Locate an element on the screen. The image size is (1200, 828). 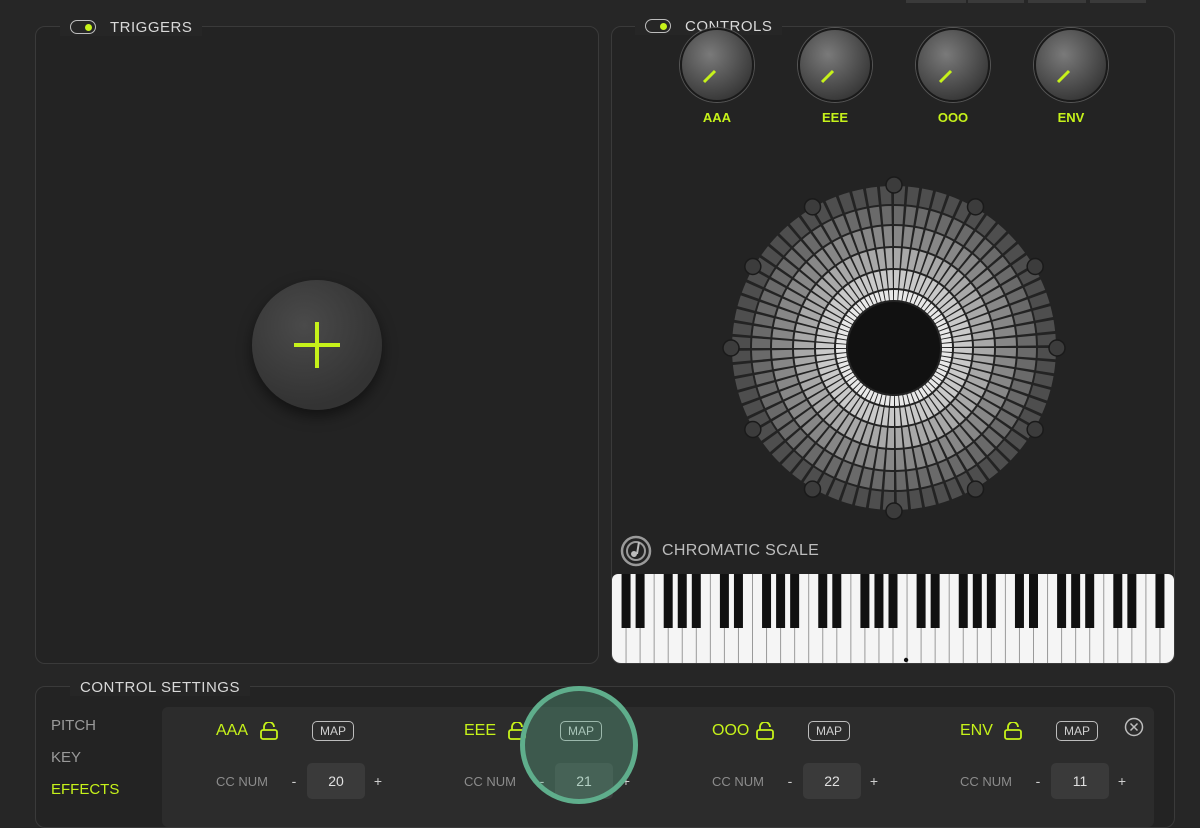
cc-num-value: 11 is located at coordinates (1080, 781).